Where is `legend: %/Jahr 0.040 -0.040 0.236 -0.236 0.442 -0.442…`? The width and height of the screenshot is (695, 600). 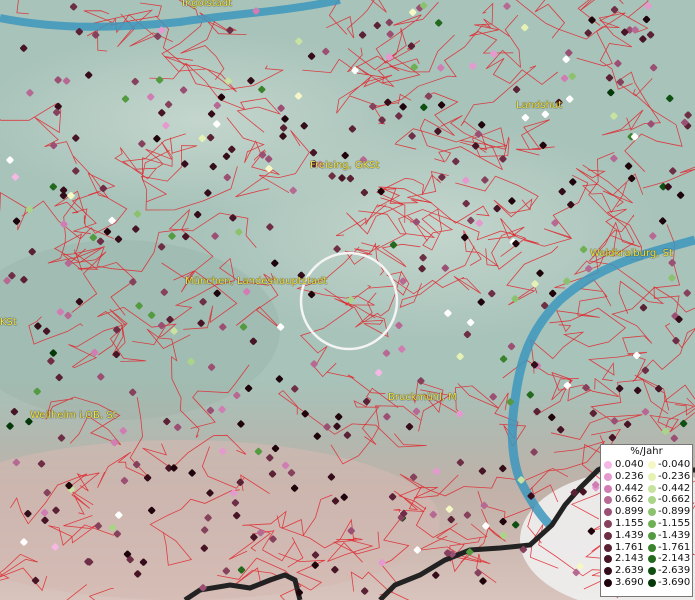 legend: %/Jahr 0.040 -0.040 0.236 -0.236 0.442 -0.442… is located at coordinates (646, 520).